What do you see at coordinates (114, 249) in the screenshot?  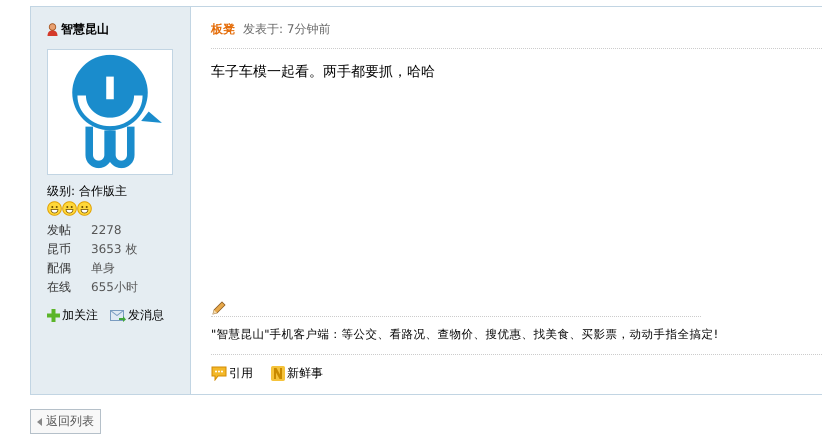 I see `stat-value: 3653 枚` at bounding box center [114, 249].